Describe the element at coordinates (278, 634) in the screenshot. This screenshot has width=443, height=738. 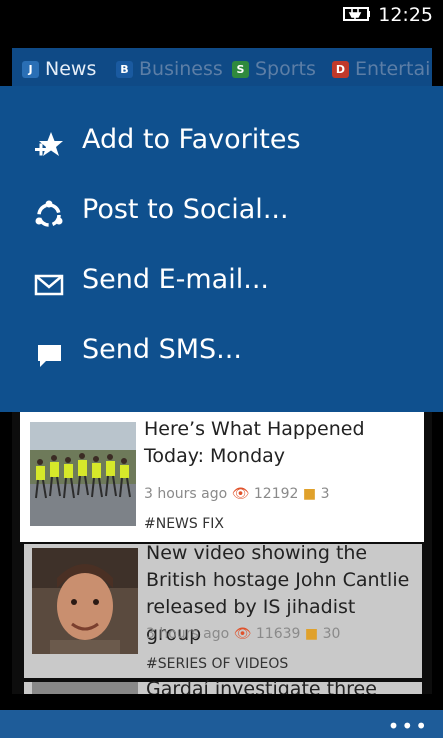
I see `article-views: 11639` at that location.